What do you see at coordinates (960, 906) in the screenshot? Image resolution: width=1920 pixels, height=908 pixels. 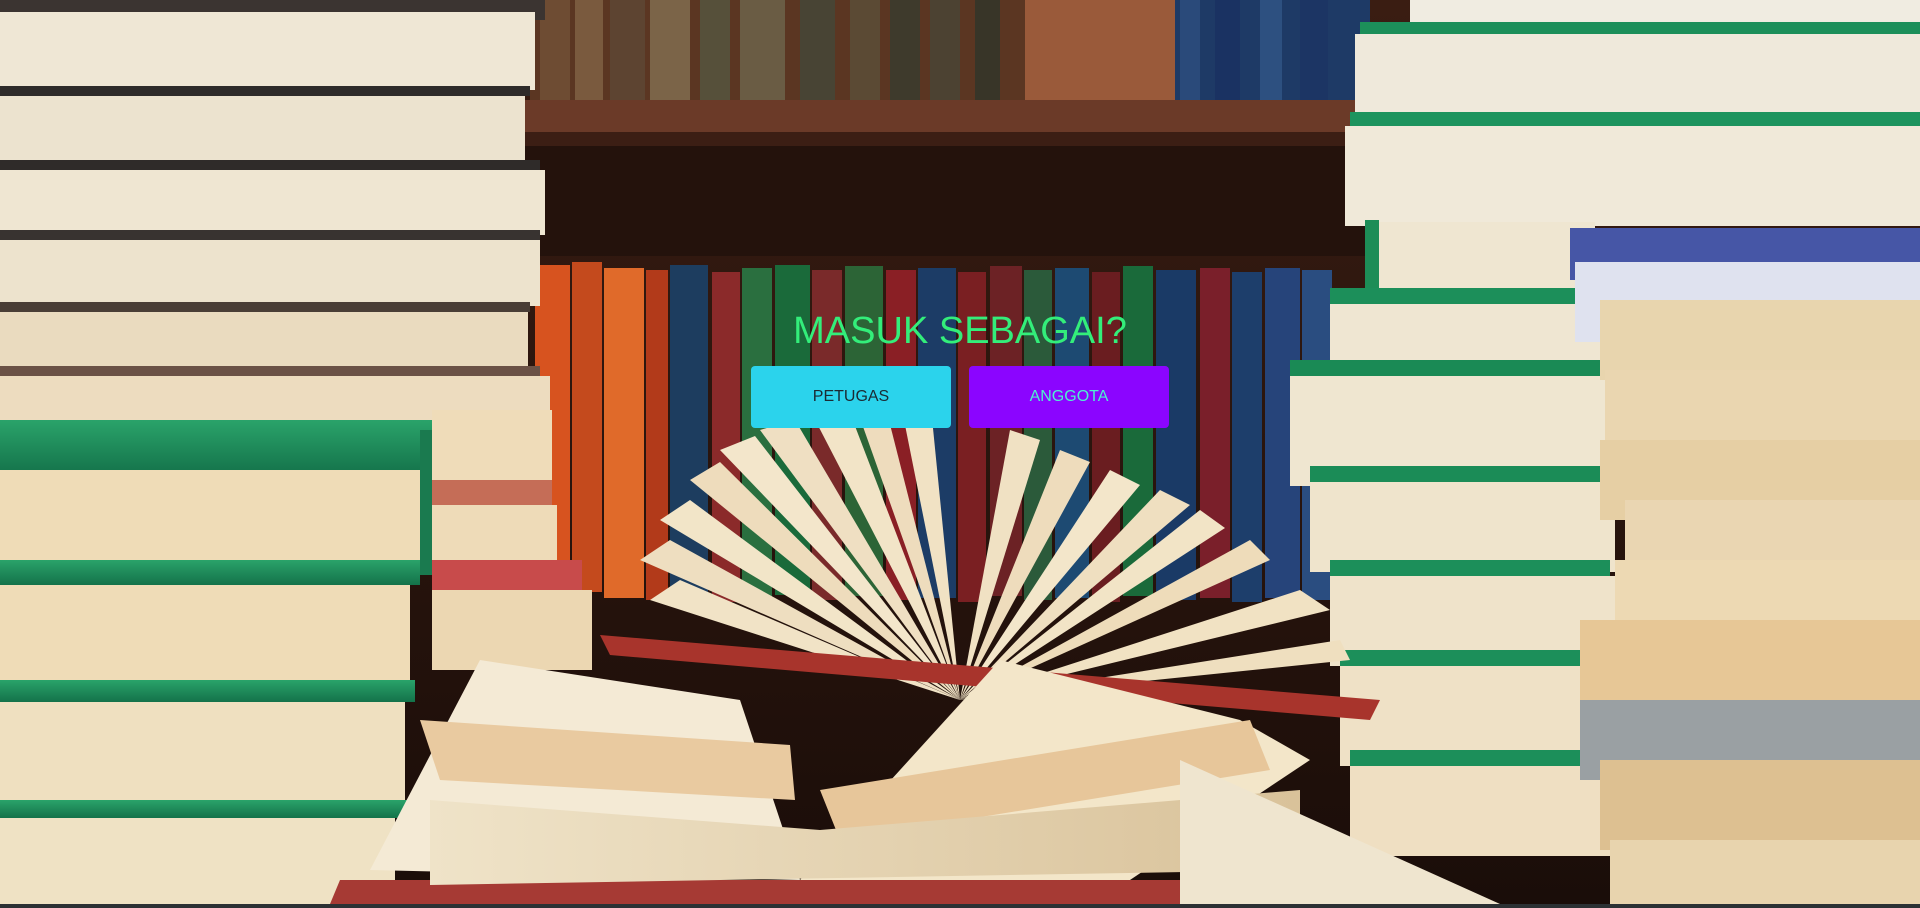 I see `bottom-scrollbar-strip` at bounding box center [960, 906].